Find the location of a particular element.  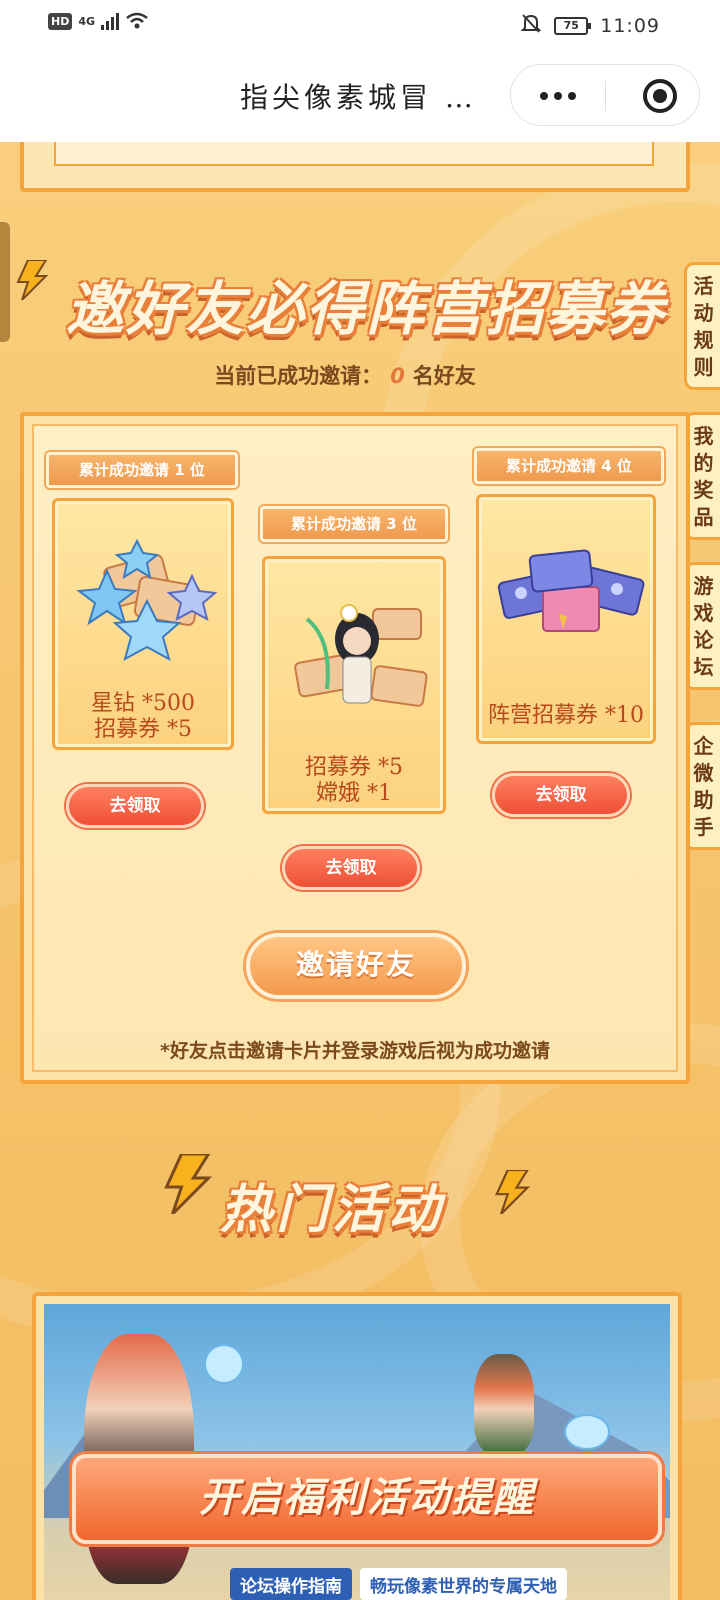

signal-icon is located at coordinates (110, 21).